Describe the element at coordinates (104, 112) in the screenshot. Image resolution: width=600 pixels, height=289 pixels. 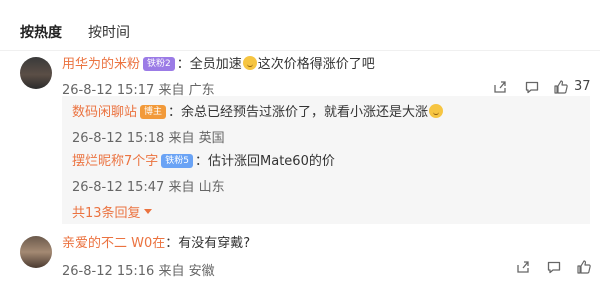
I see `username: 数码闲聊站` at that location.